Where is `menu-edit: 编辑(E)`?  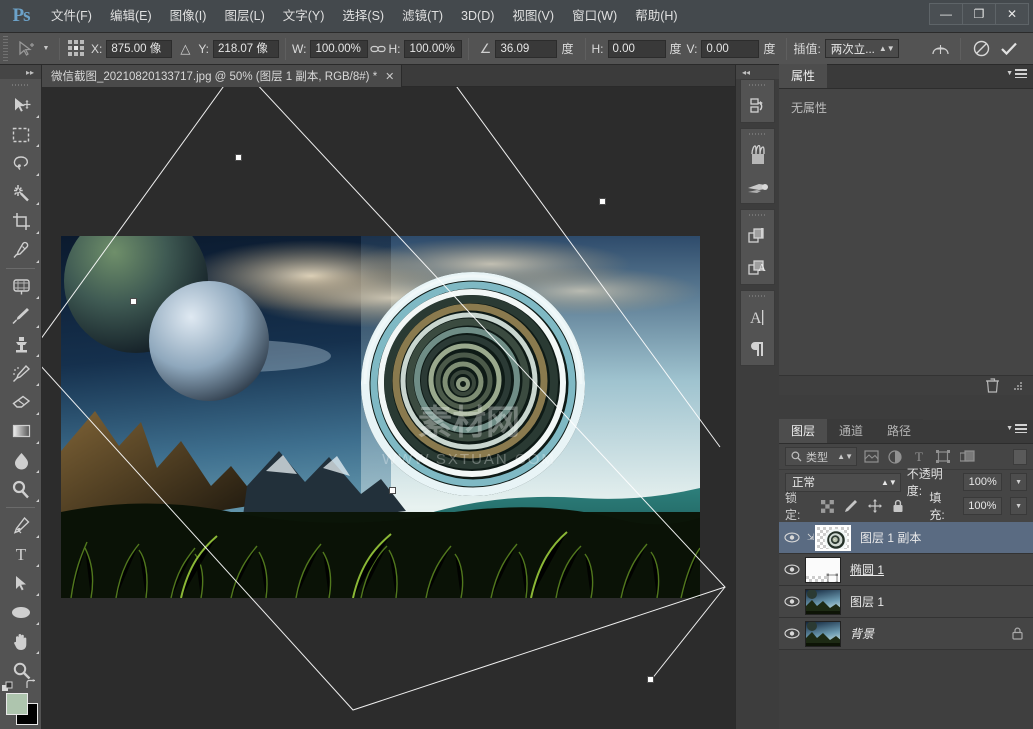
menu-edit: 编辑(E) is located at coordinates (131, 16).